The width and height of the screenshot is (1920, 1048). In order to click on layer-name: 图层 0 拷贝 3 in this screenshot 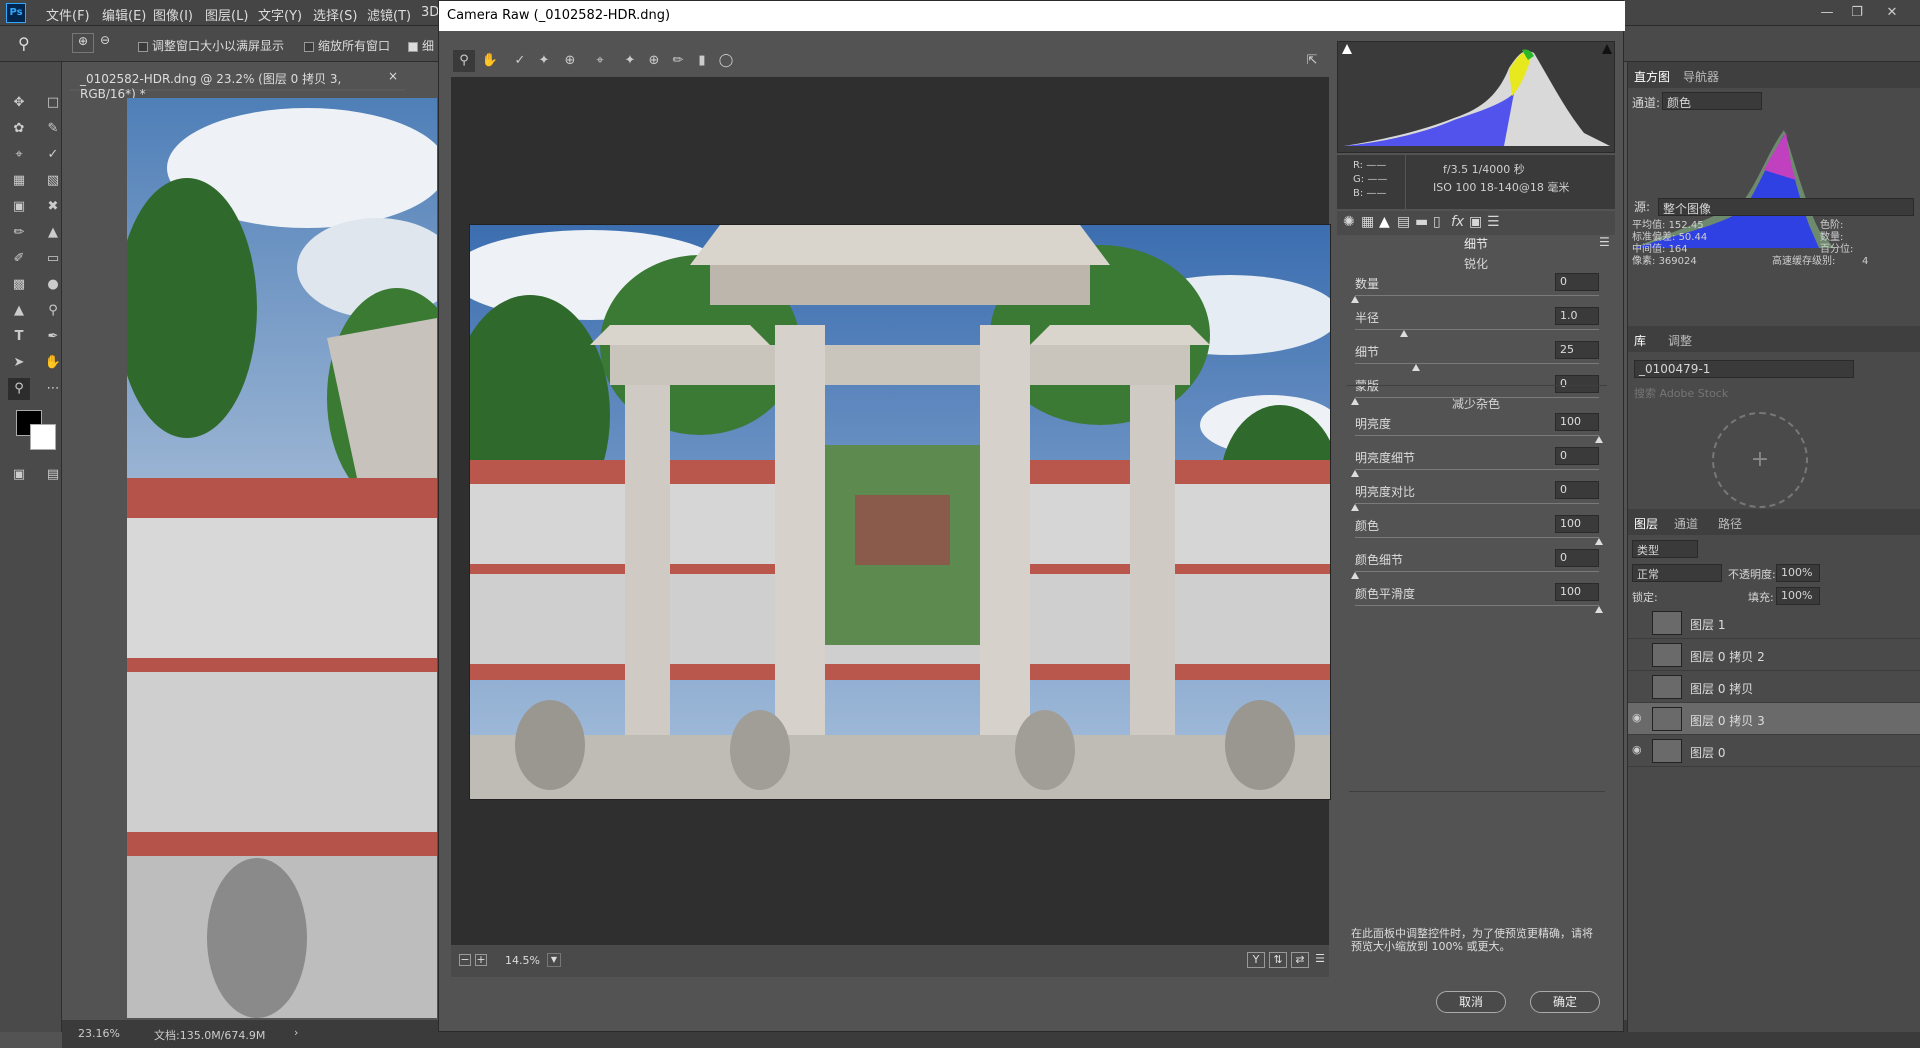, I will do `click(1727, 720)`.